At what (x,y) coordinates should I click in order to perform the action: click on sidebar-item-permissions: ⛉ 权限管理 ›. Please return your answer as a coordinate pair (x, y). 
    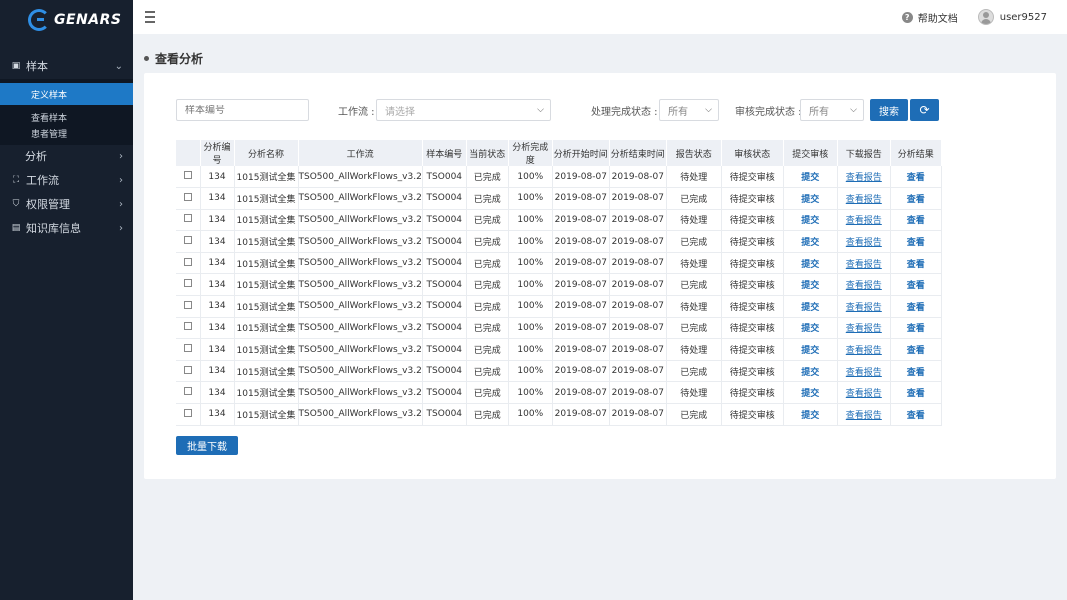
    Looking at the image, I should click on (66, 204).